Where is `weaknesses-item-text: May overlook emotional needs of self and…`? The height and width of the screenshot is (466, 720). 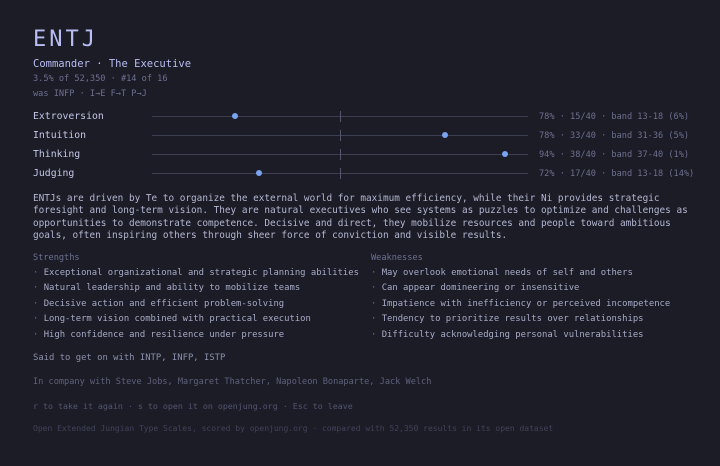 weaknesses-item-text: May overlook emotional needs of self and… is located at coordinates (507, 273).